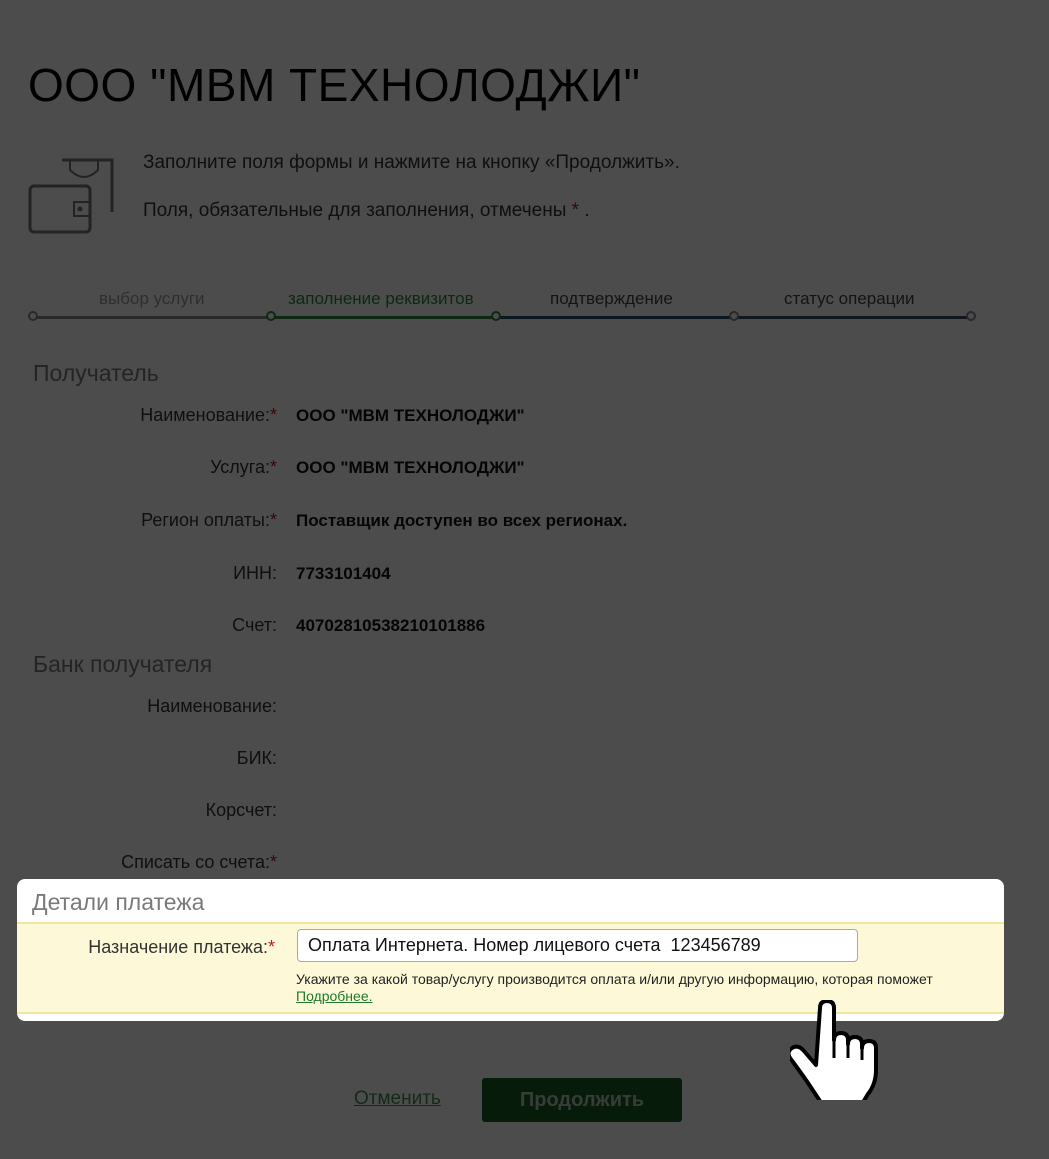 This screenshot has width=1049, height=1159. What do you see at coordinates (582, 1100) in the screenshot?
I see `continue-button: Продолжить` at bounding box center [582, 1100].